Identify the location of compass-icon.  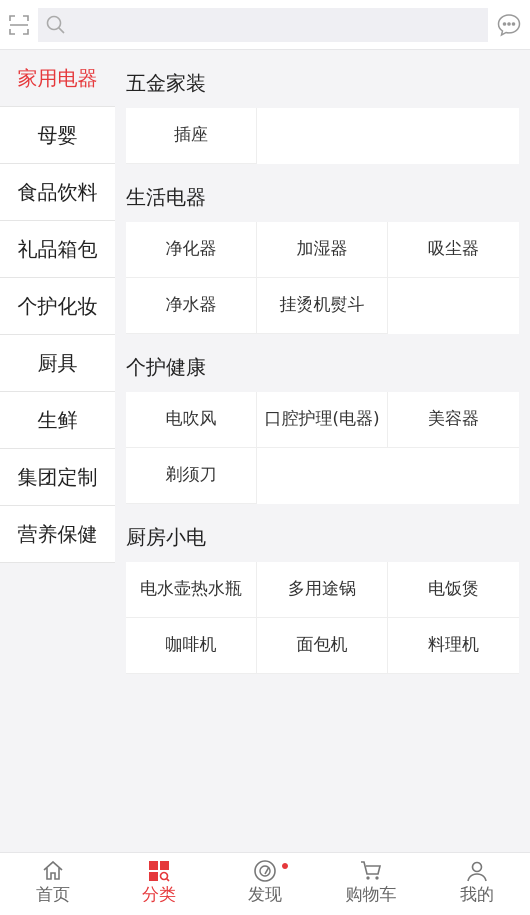
(265, 871).